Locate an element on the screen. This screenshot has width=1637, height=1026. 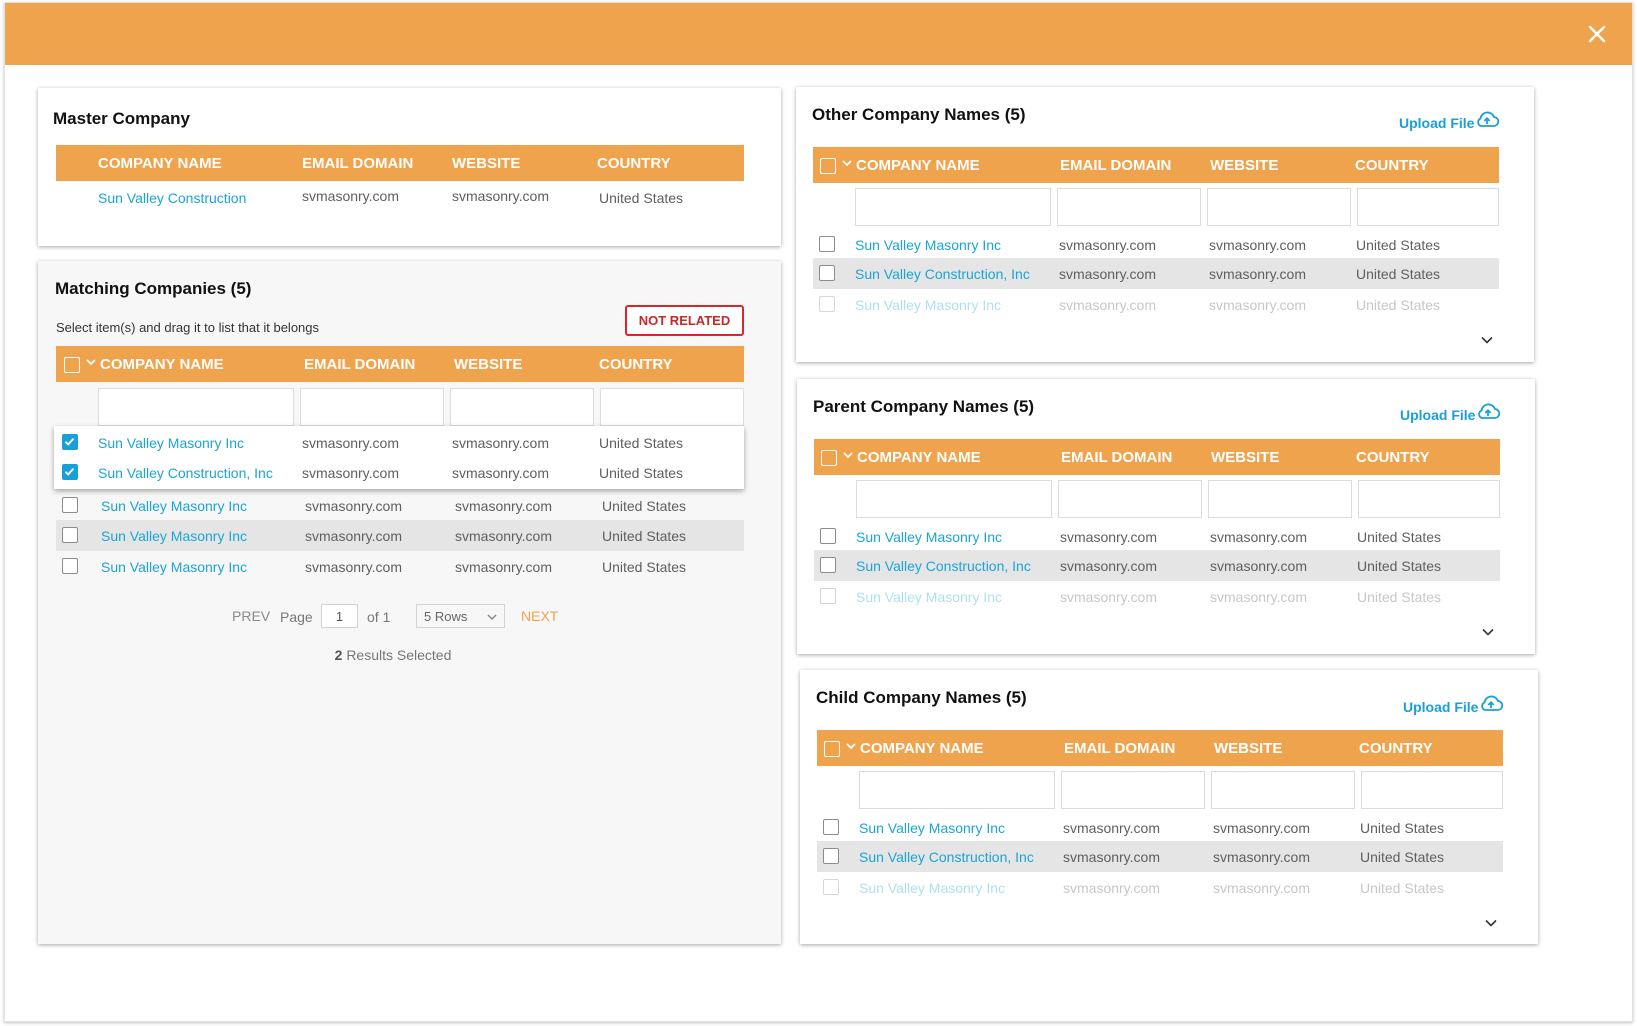
prev-page-button: PREV is located at coordinates (251, 616).